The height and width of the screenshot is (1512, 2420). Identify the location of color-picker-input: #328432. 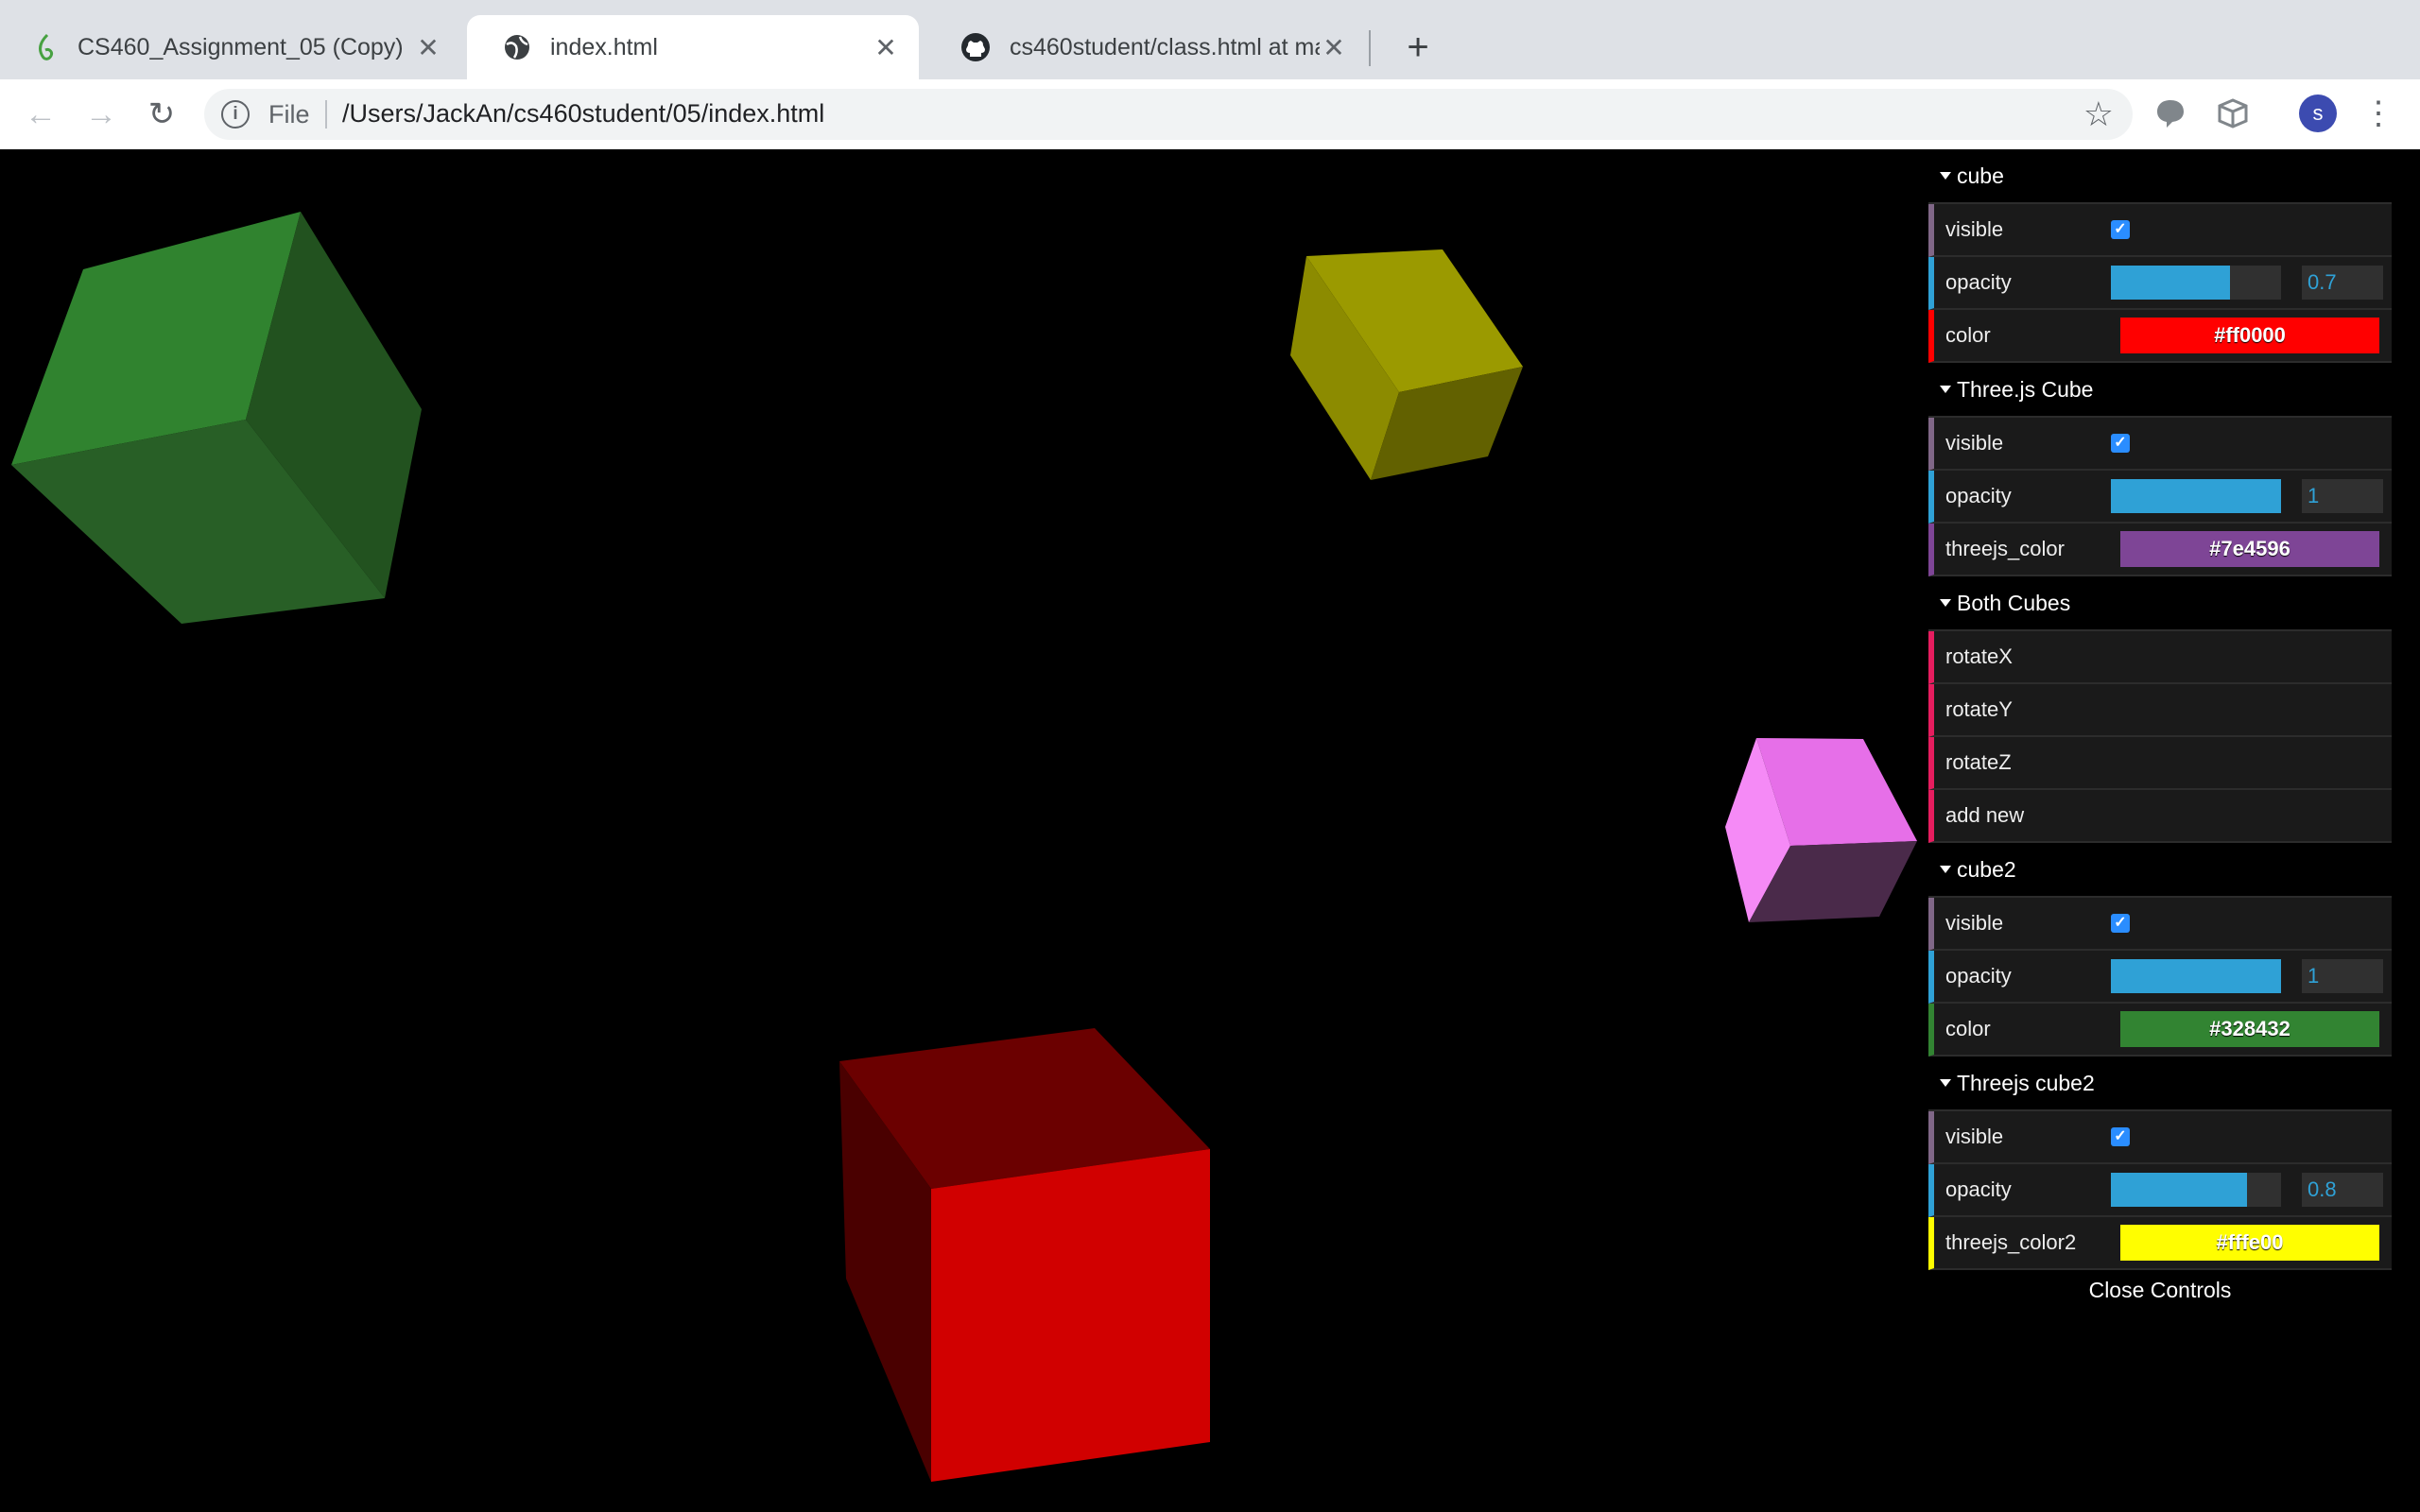
(2249, 1029).